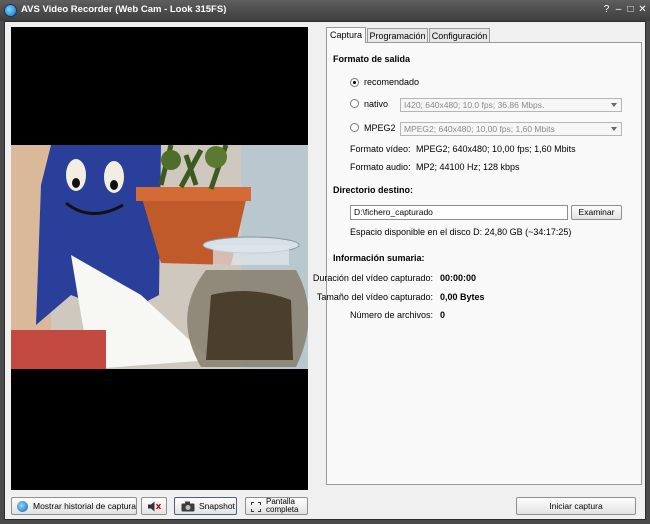 The image size is (650, 524). Describe the element at coordinates (479, 129) in the screenshot. I see `mpeg2-format-value: MPEG2; 640x480; 10,00 fps; 1,60 Mbits` at that location.